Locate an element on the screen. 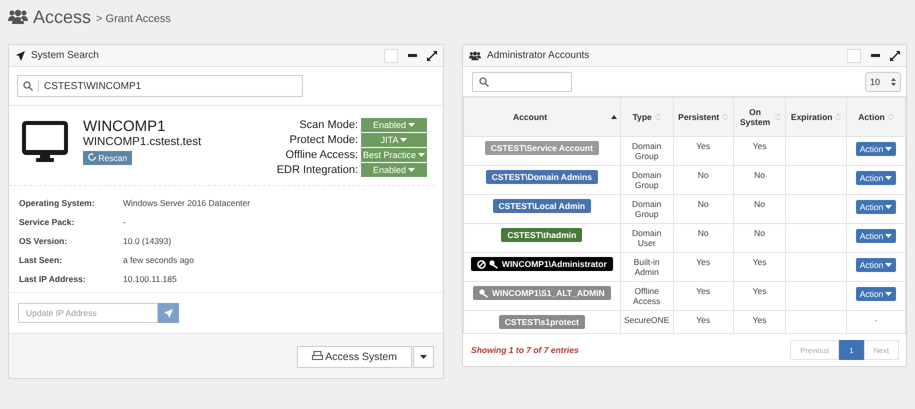 Image resolution: width=915 pixels, height=409 pixels. column-header: Account is located at coordinates (542, 117).